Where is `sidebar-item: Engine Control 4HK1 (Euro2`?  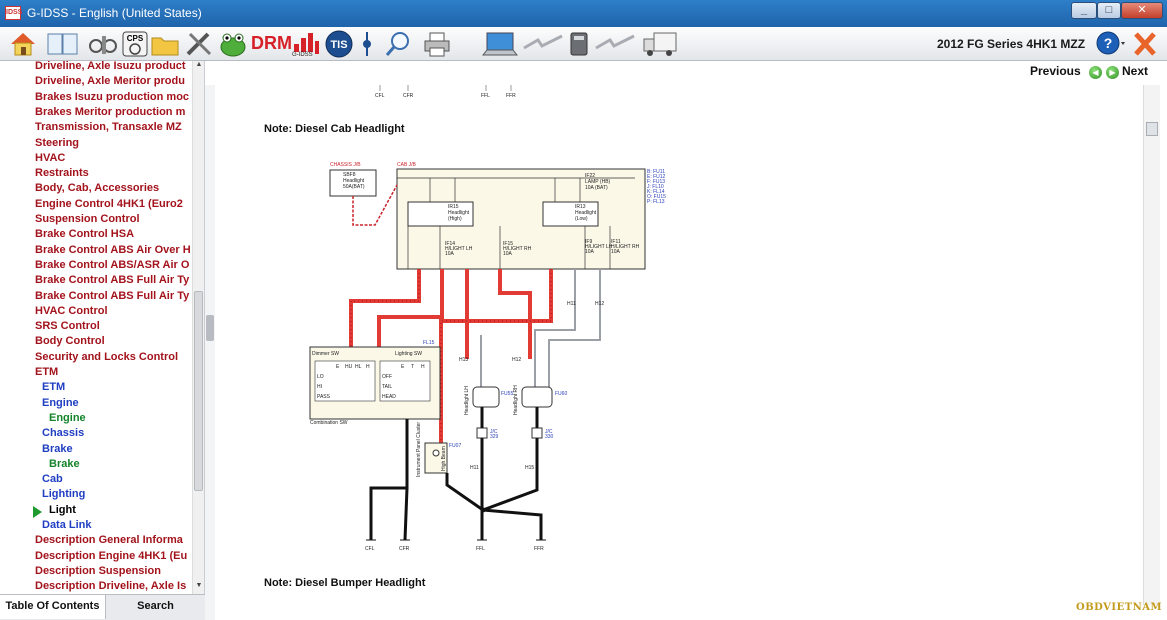 sidebar-item: Engine Control 4HK1 (Euro2 is located at coordinates (113, 204).